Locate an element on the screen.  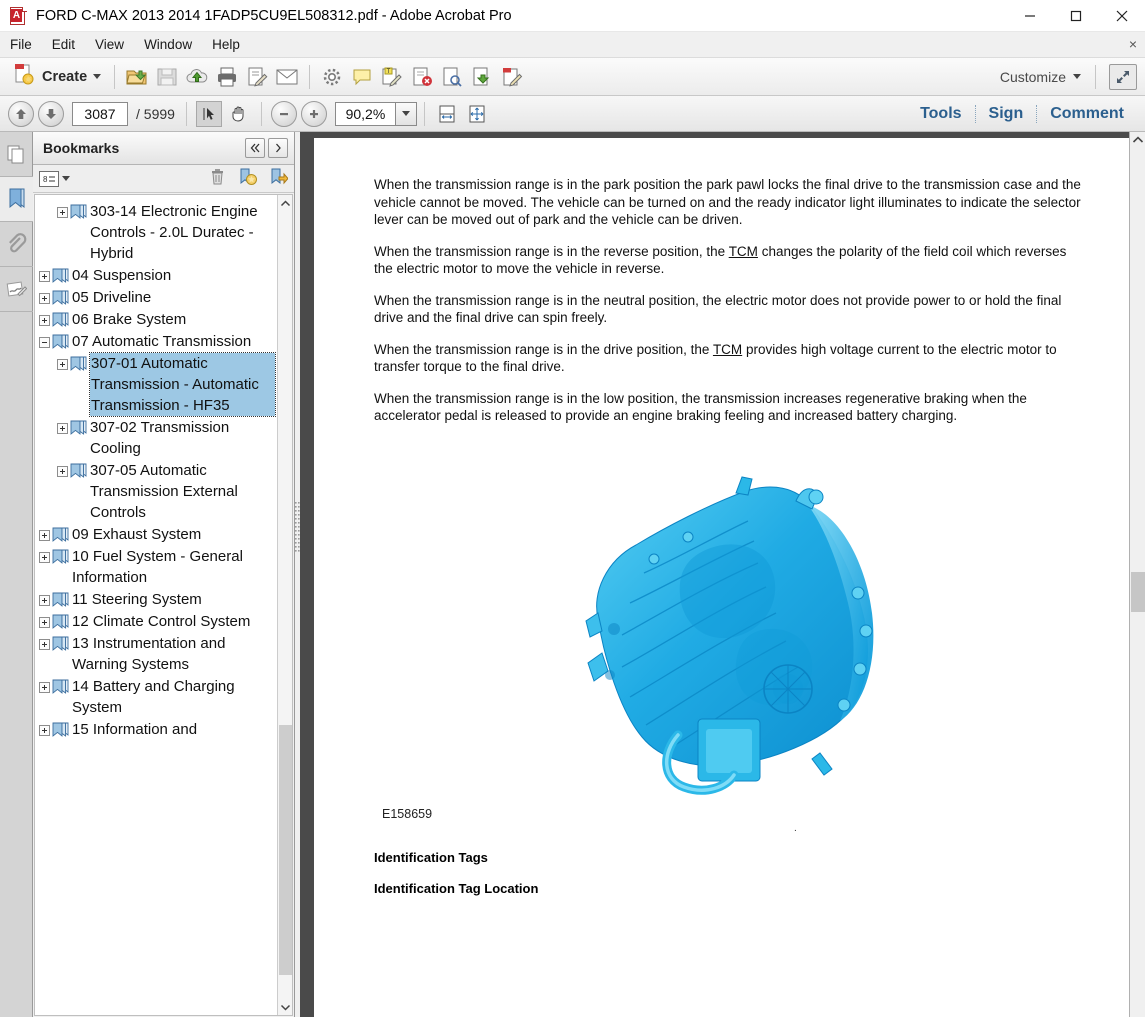
page-thumbnails-icon is located at coordinates (16, 154).